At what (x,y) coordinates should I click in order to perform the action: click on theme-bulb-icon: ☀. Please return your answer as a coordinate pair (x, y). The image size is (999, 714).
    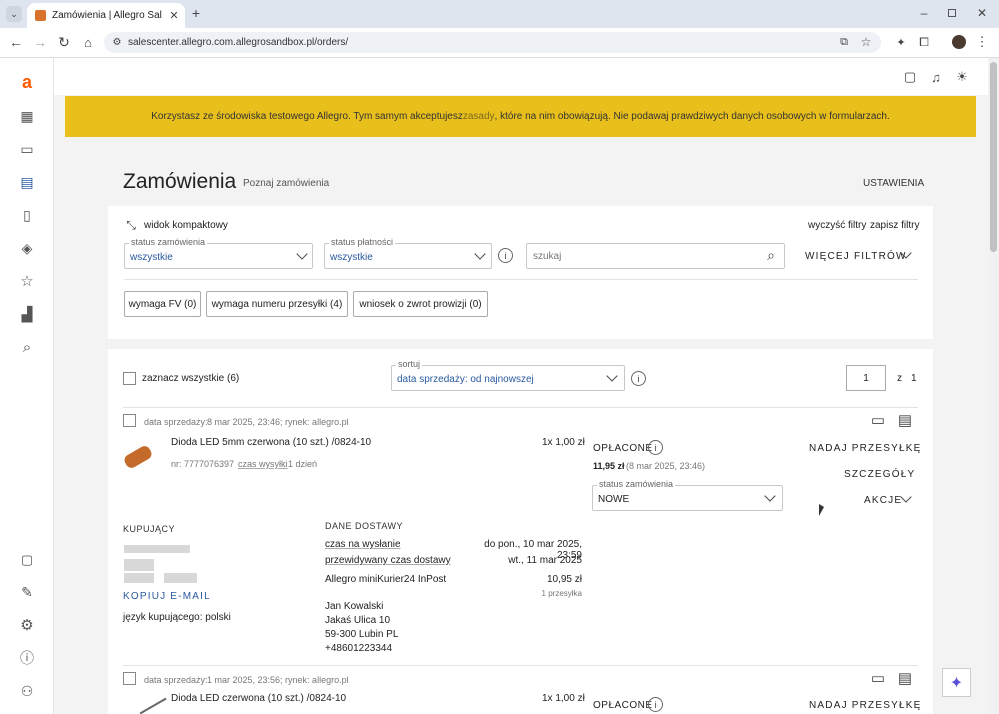
    Looking at the image, I should click on (962, 77).